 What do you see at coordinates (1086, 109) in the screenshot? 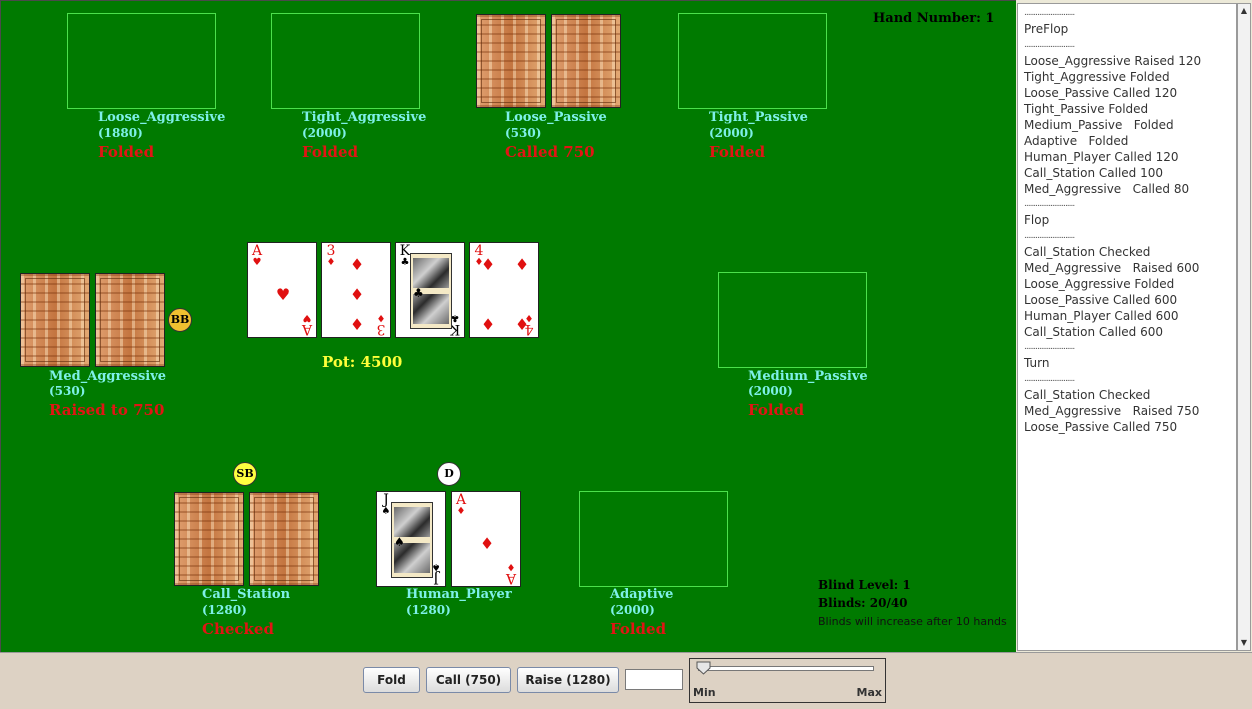
I see `log-entry: Tight_Passive Folded` at bounding box center [1086, 109].